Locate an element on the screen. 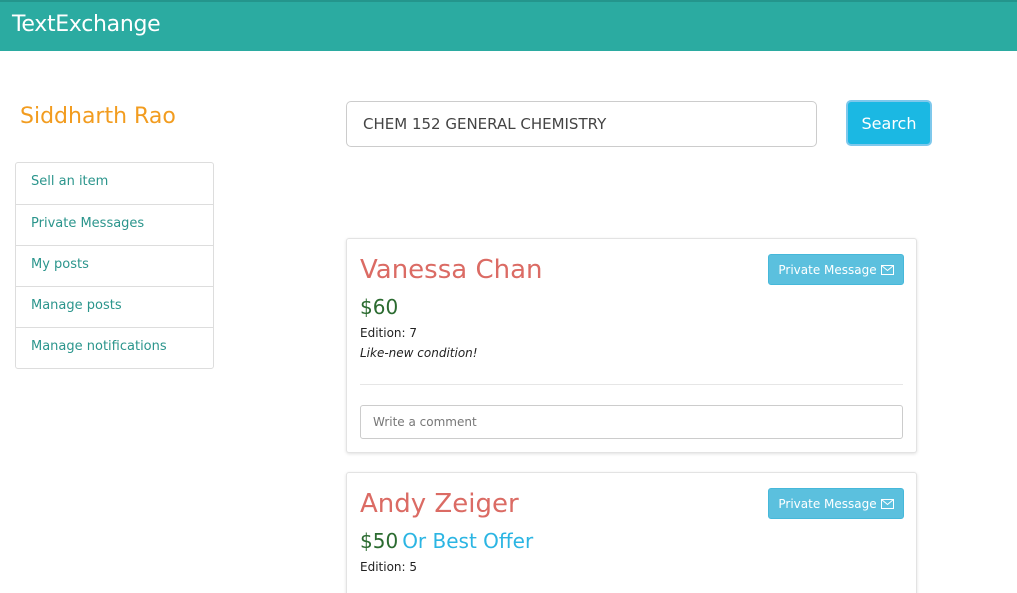 The width and height of the screenshot is (1017, 593). search-button: Search is located at coordinates (889, 123).